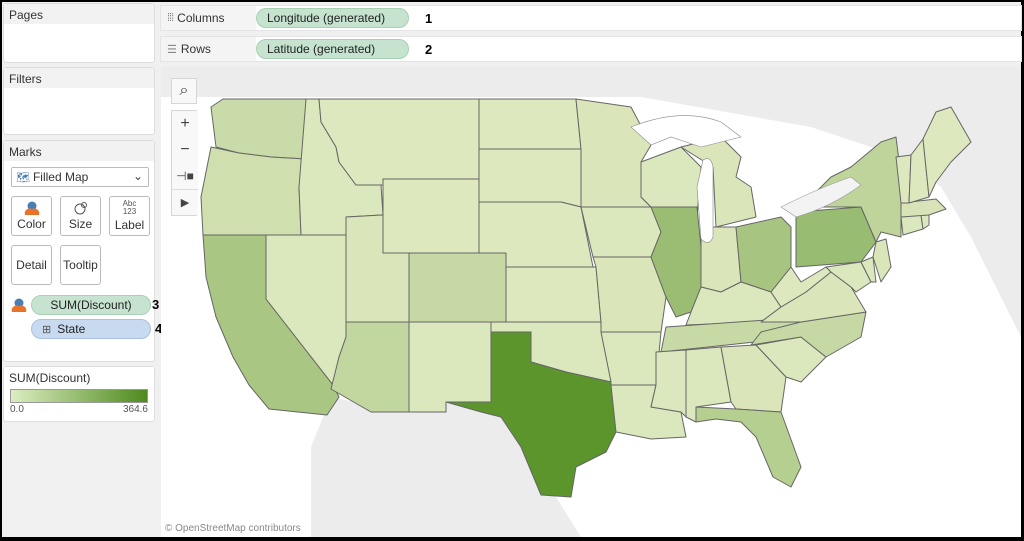  Describe the element at coordinates (185, 202) in the screenshot. I see `expand-arrow-icon: ▶` at that location.